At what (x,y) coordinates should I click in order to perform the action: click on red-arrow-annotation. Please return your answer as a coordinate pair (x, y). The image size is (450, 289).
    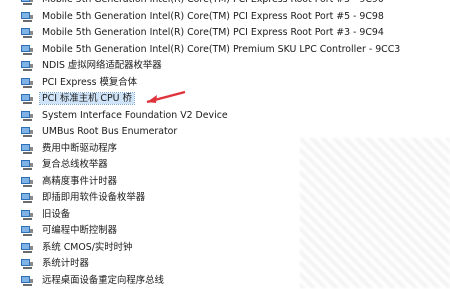
    Looking at the image, I should click on (170, 97).